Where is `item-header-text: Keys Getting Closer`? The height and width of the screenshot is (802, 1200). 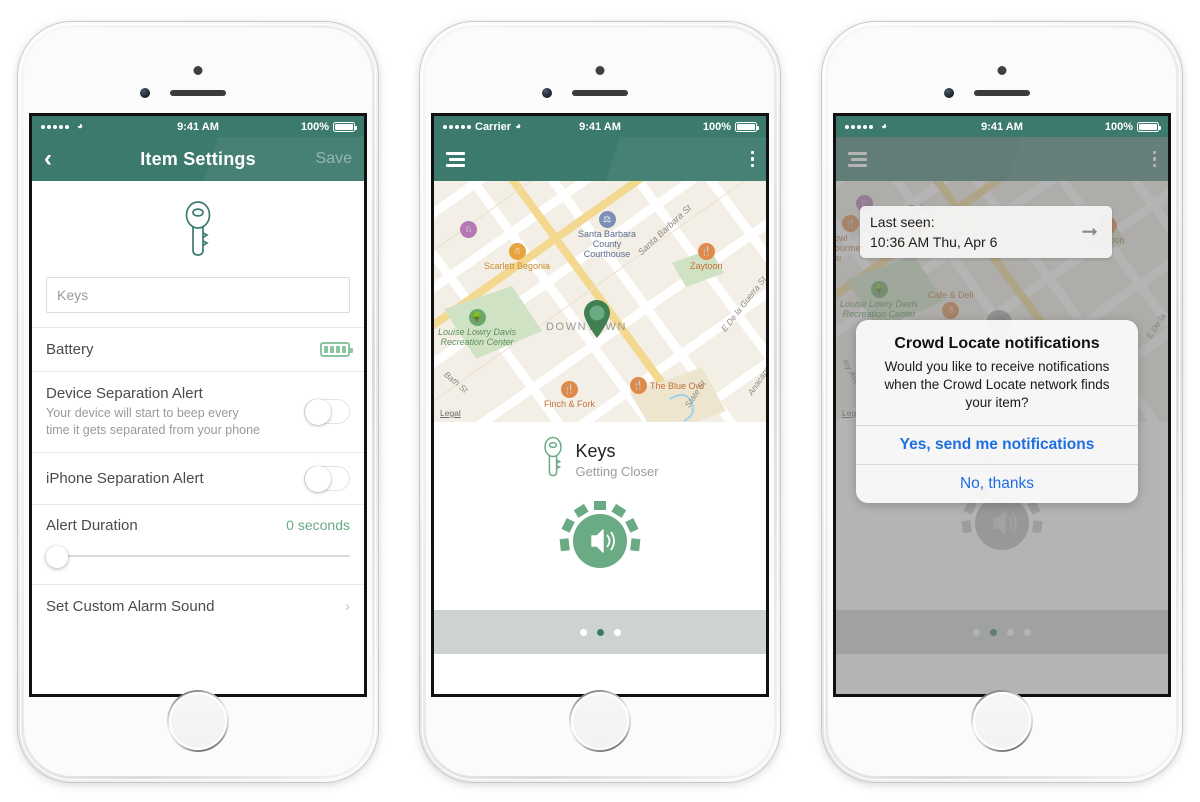 item-header-text: Keys Getting Closer is located at coordinates (616, 460).